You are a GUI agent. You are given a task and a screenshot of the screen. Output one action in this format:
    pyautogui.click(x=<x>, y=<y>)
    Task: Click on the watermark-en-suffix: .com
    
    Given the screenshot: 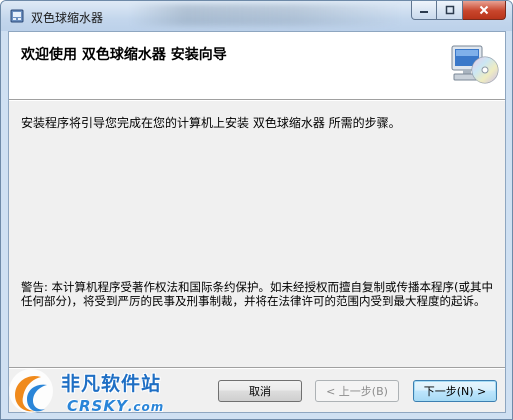 What is the action you would take?
    pyautogui.click(x=146, y=407)
    